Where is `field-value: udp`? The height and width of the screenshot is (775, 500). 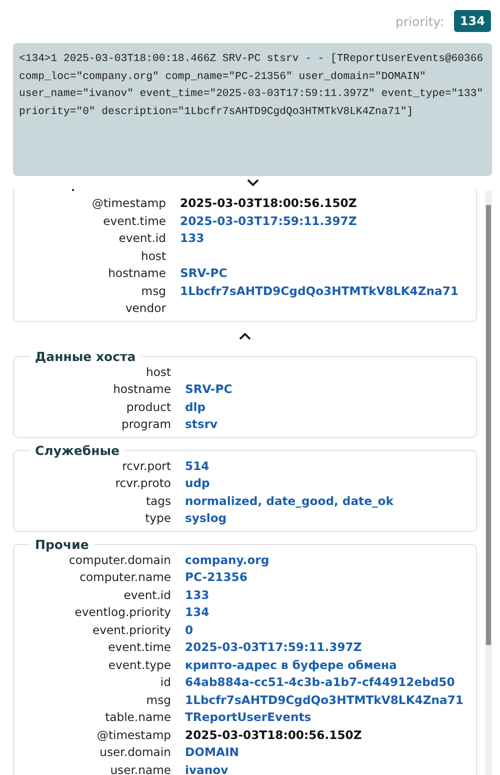
field-value: udp is located at coordinates (330, 483).